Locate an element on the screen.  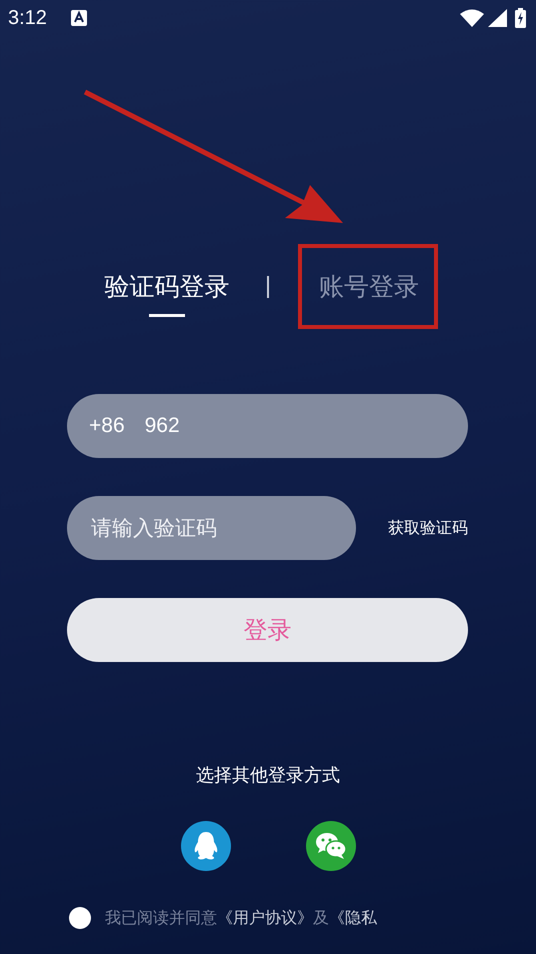
wifi-icon is located at coordinates (472, 18).